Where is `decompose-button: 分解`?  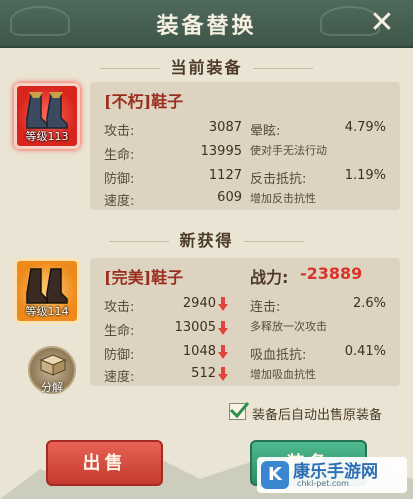
decompose-button: 分解 is located at coordinates (52, 370).